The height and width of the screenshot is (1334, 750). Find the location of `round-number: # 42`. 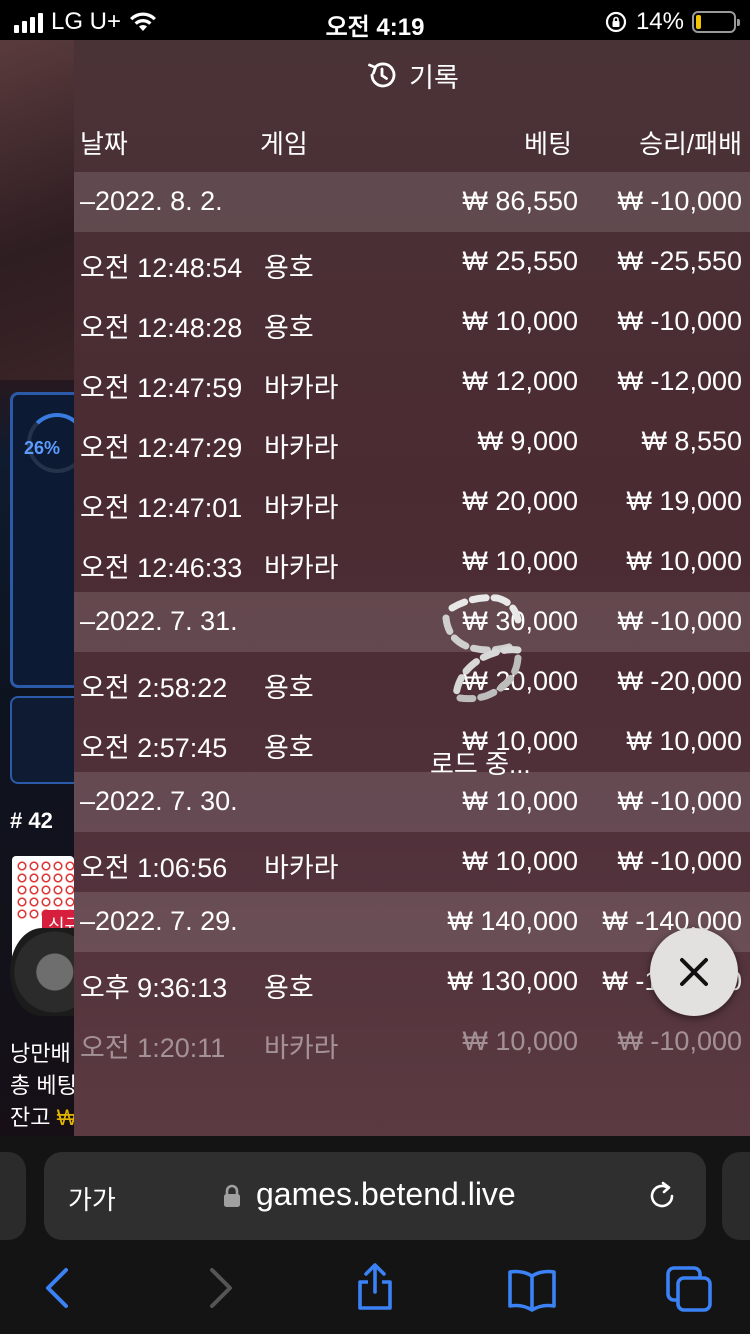

round-number: # 42 is located at coordinates (31, 820).